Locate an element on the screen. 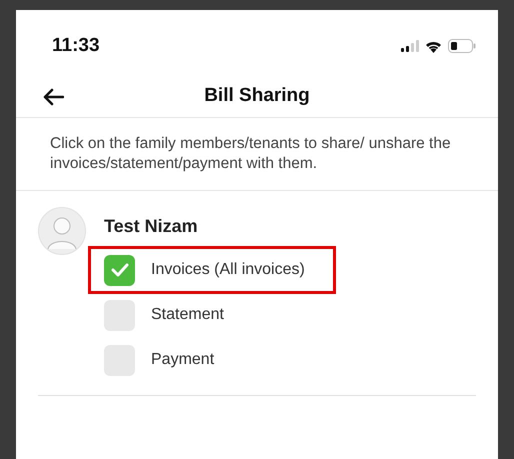 The height and width of the screenshot is (459, 514). checkbox is located at coordinates (119, 270).